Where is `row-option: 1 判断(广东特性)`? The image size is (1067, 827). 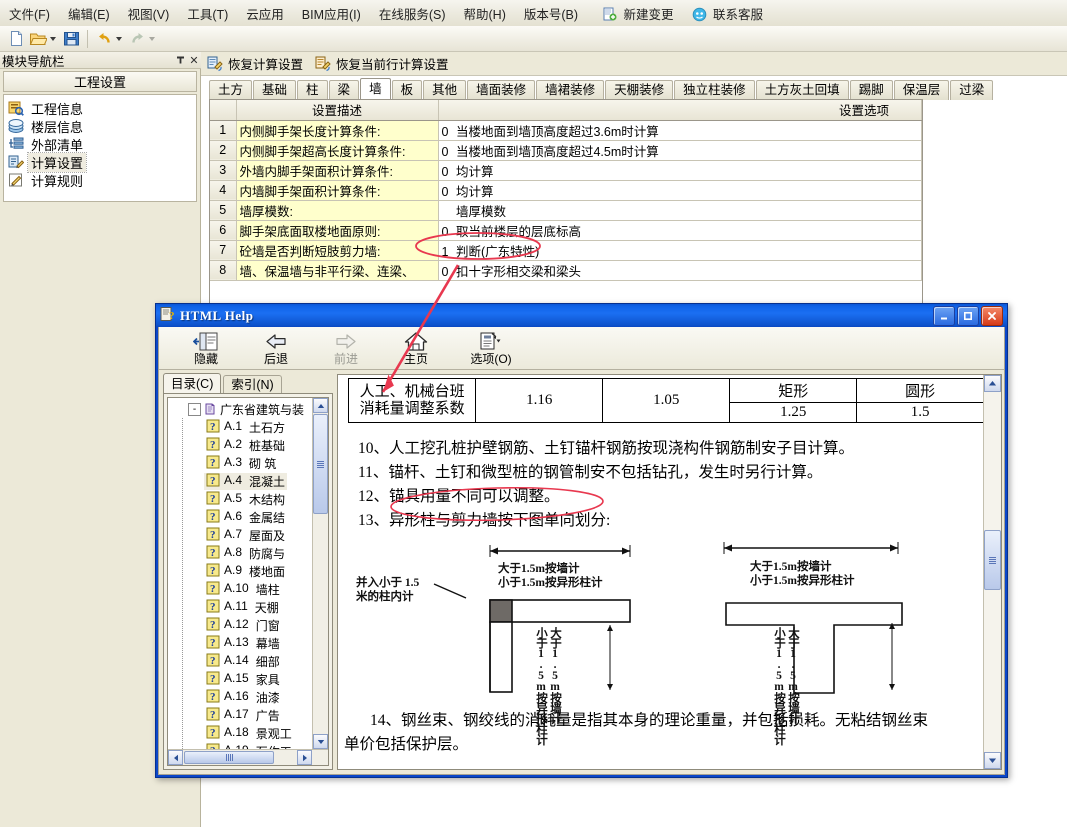
row-option: 1 判断(广东特性) is located at coordinates (680, 250).